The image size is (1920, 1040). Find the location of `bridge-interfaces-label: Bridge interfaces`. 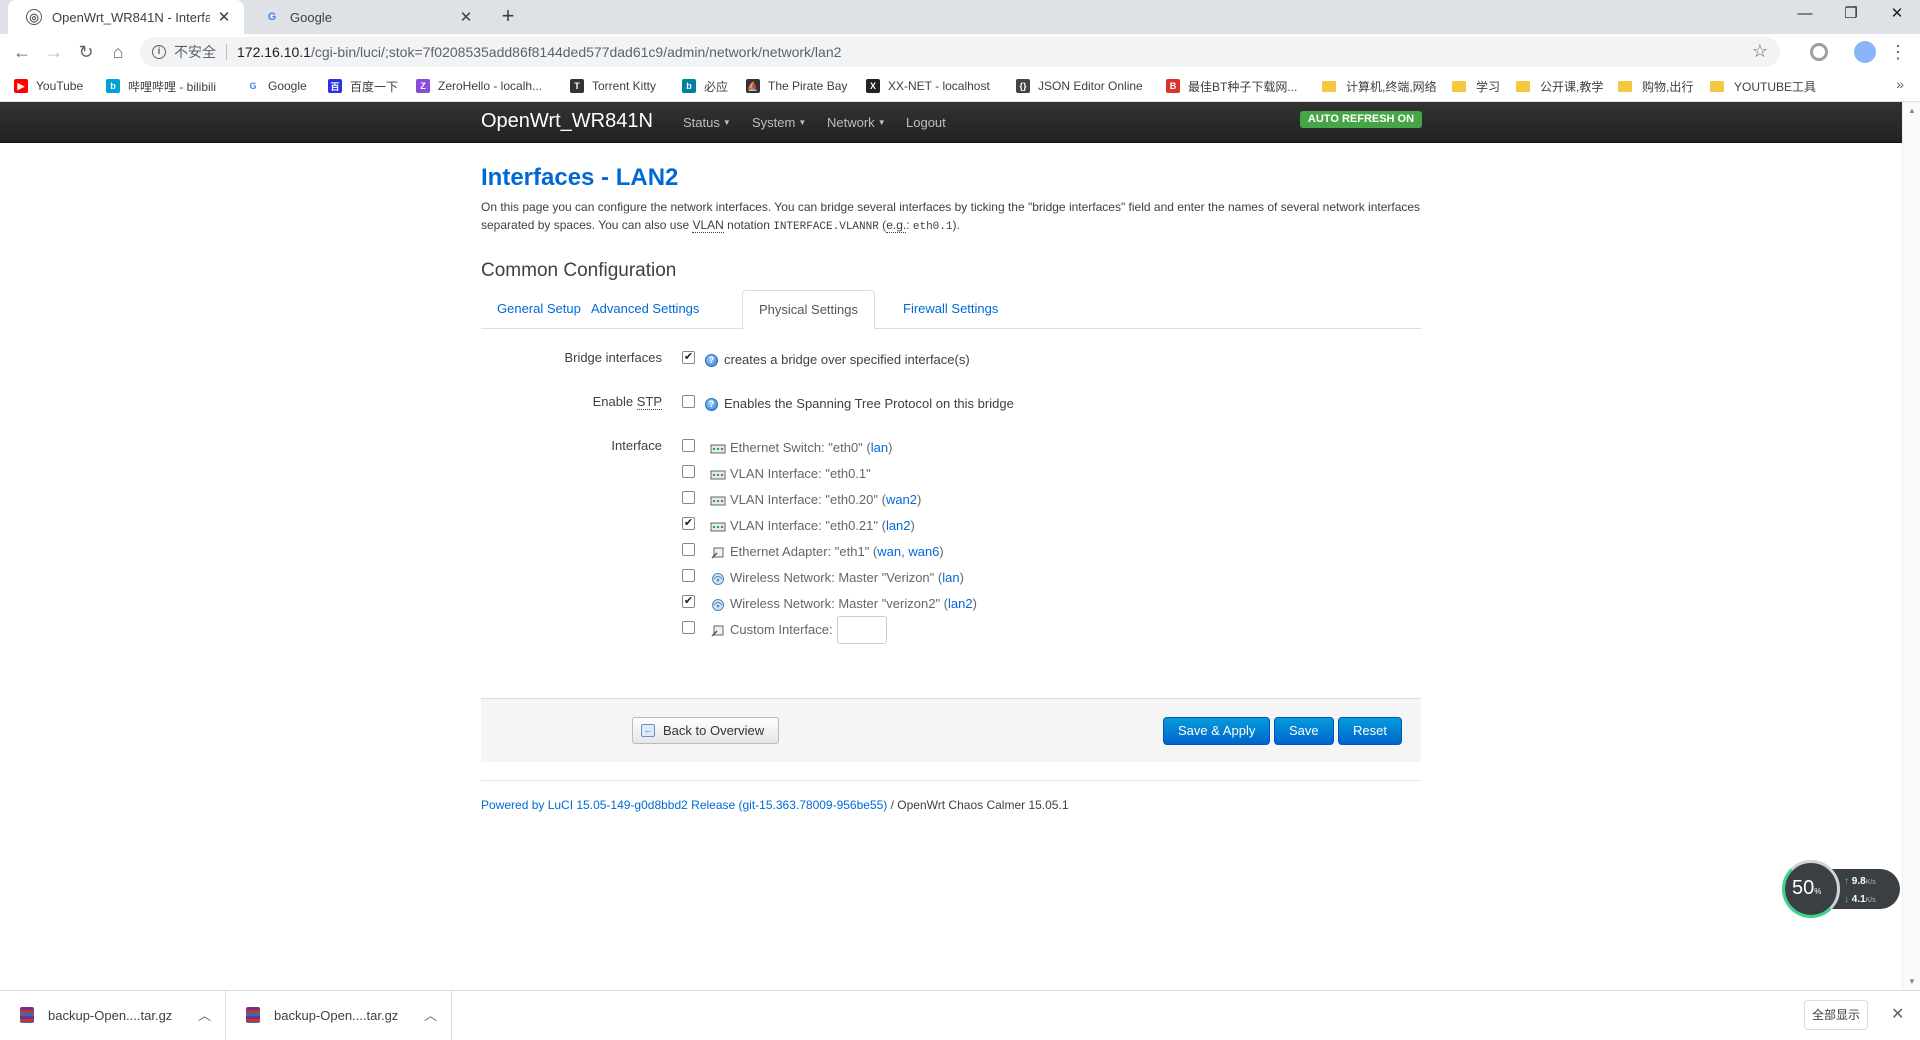

bridge-interfaces-label: Bridge interfaces is located at coordinates (613, 357).